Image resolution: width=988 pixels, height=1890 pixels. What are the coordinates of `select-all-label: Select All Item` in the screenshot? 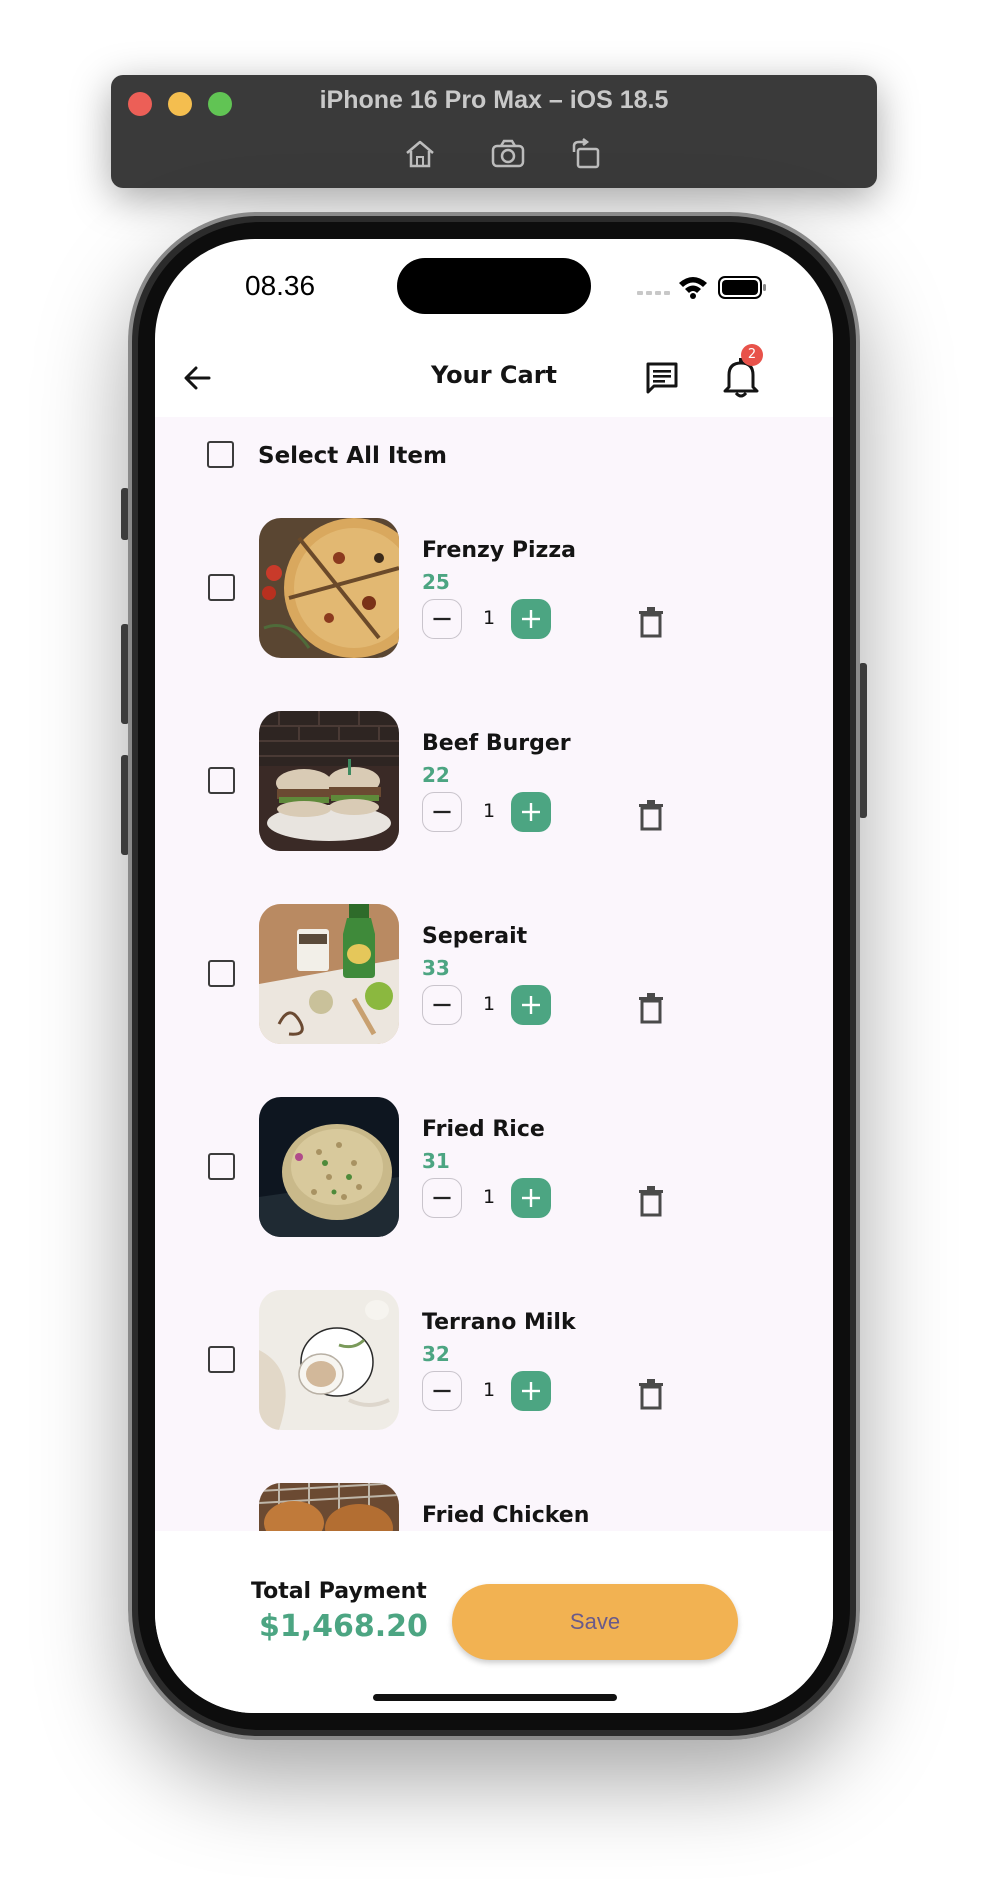 It's located at (352, 456).